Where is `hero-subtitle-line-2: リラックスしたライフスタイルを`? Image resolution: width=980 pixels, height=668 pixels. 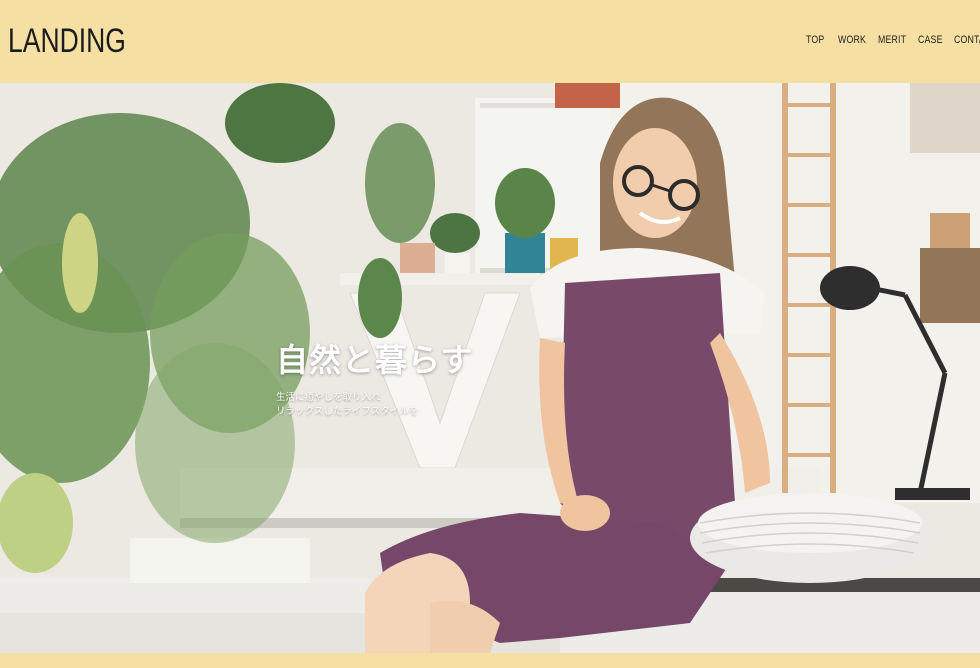 hero-subtitle-line-2: リラックスしたライフスタイルを is located at coordinates (347, 411).